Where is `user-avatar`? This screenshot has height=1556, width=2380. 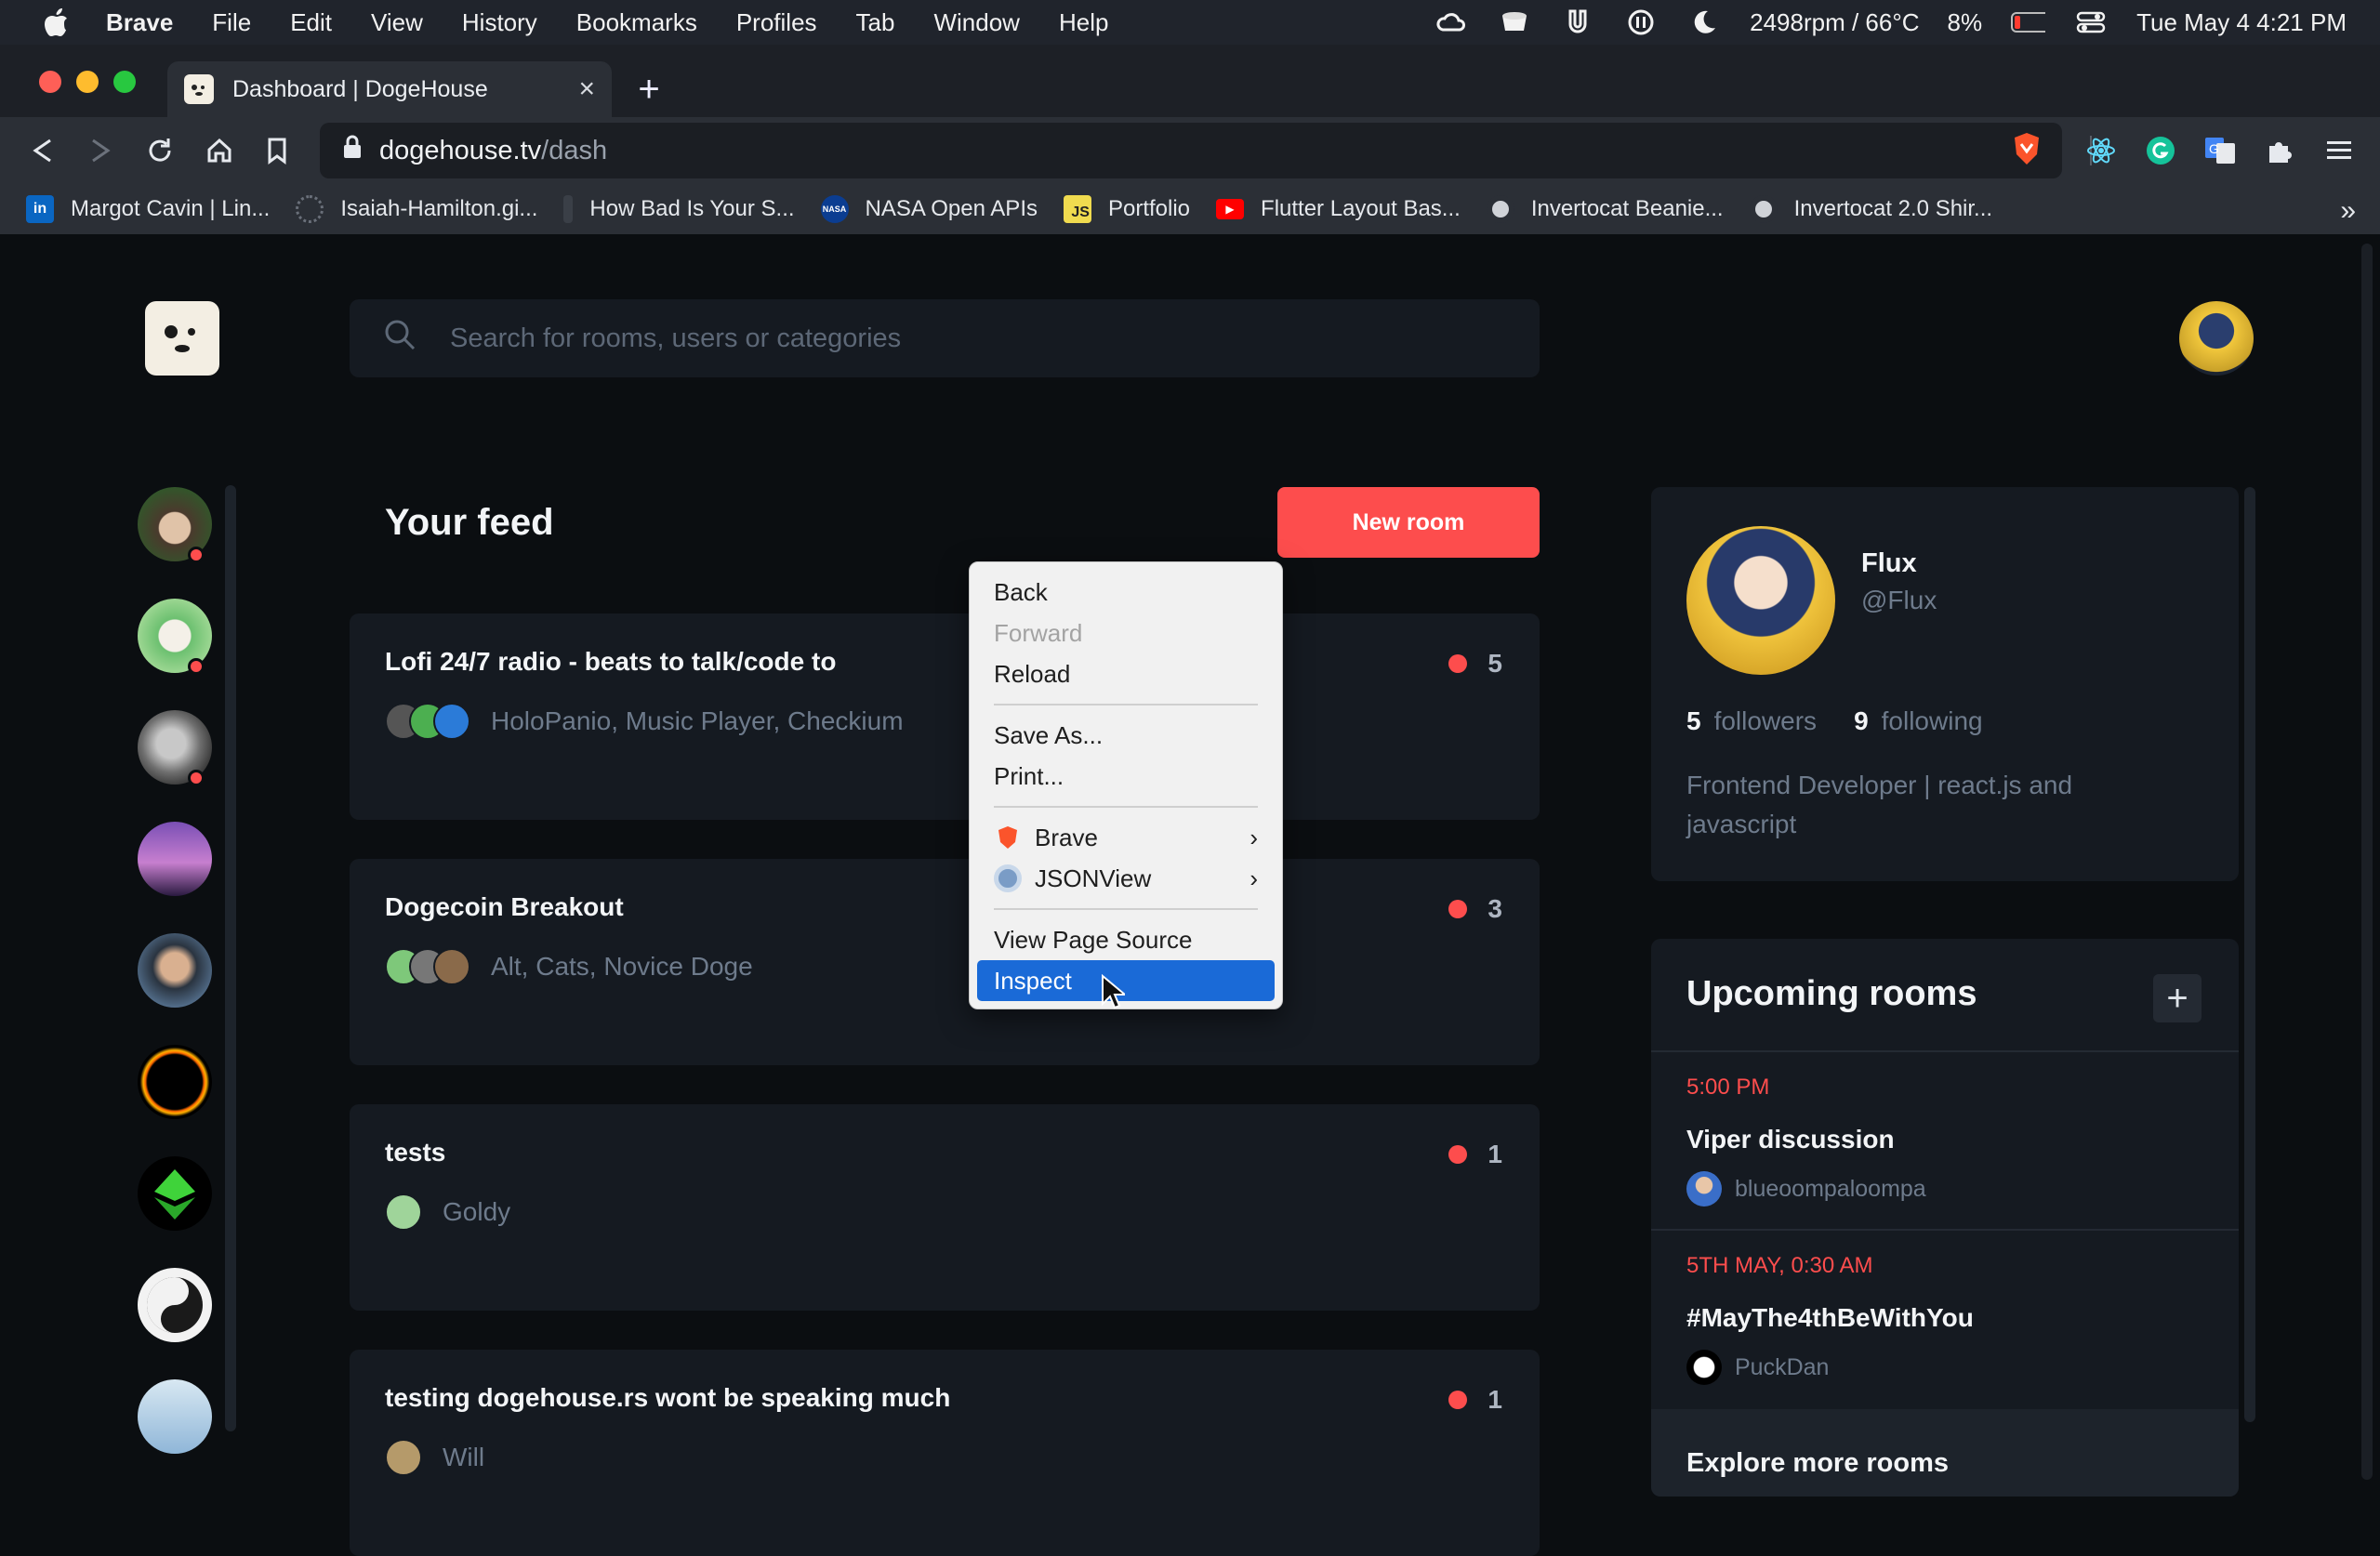
user-avatar is located at coordinates (2216, 338).